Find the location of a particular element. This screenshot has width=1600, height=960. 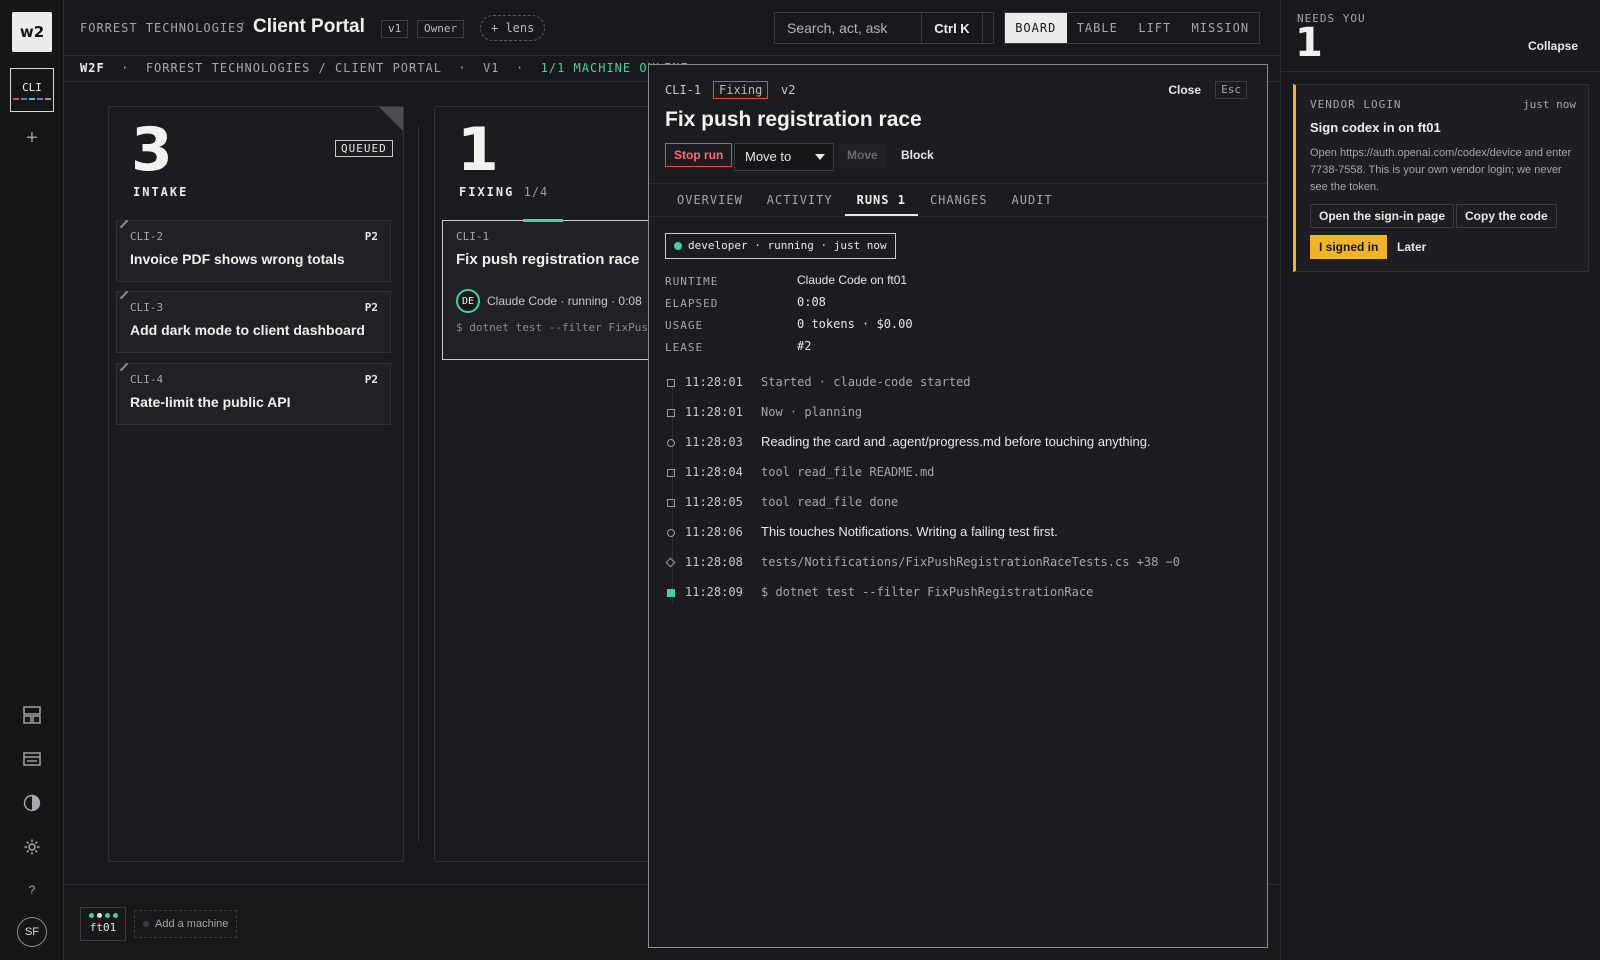

help-icon: ? is located at coordinates (32, 890).